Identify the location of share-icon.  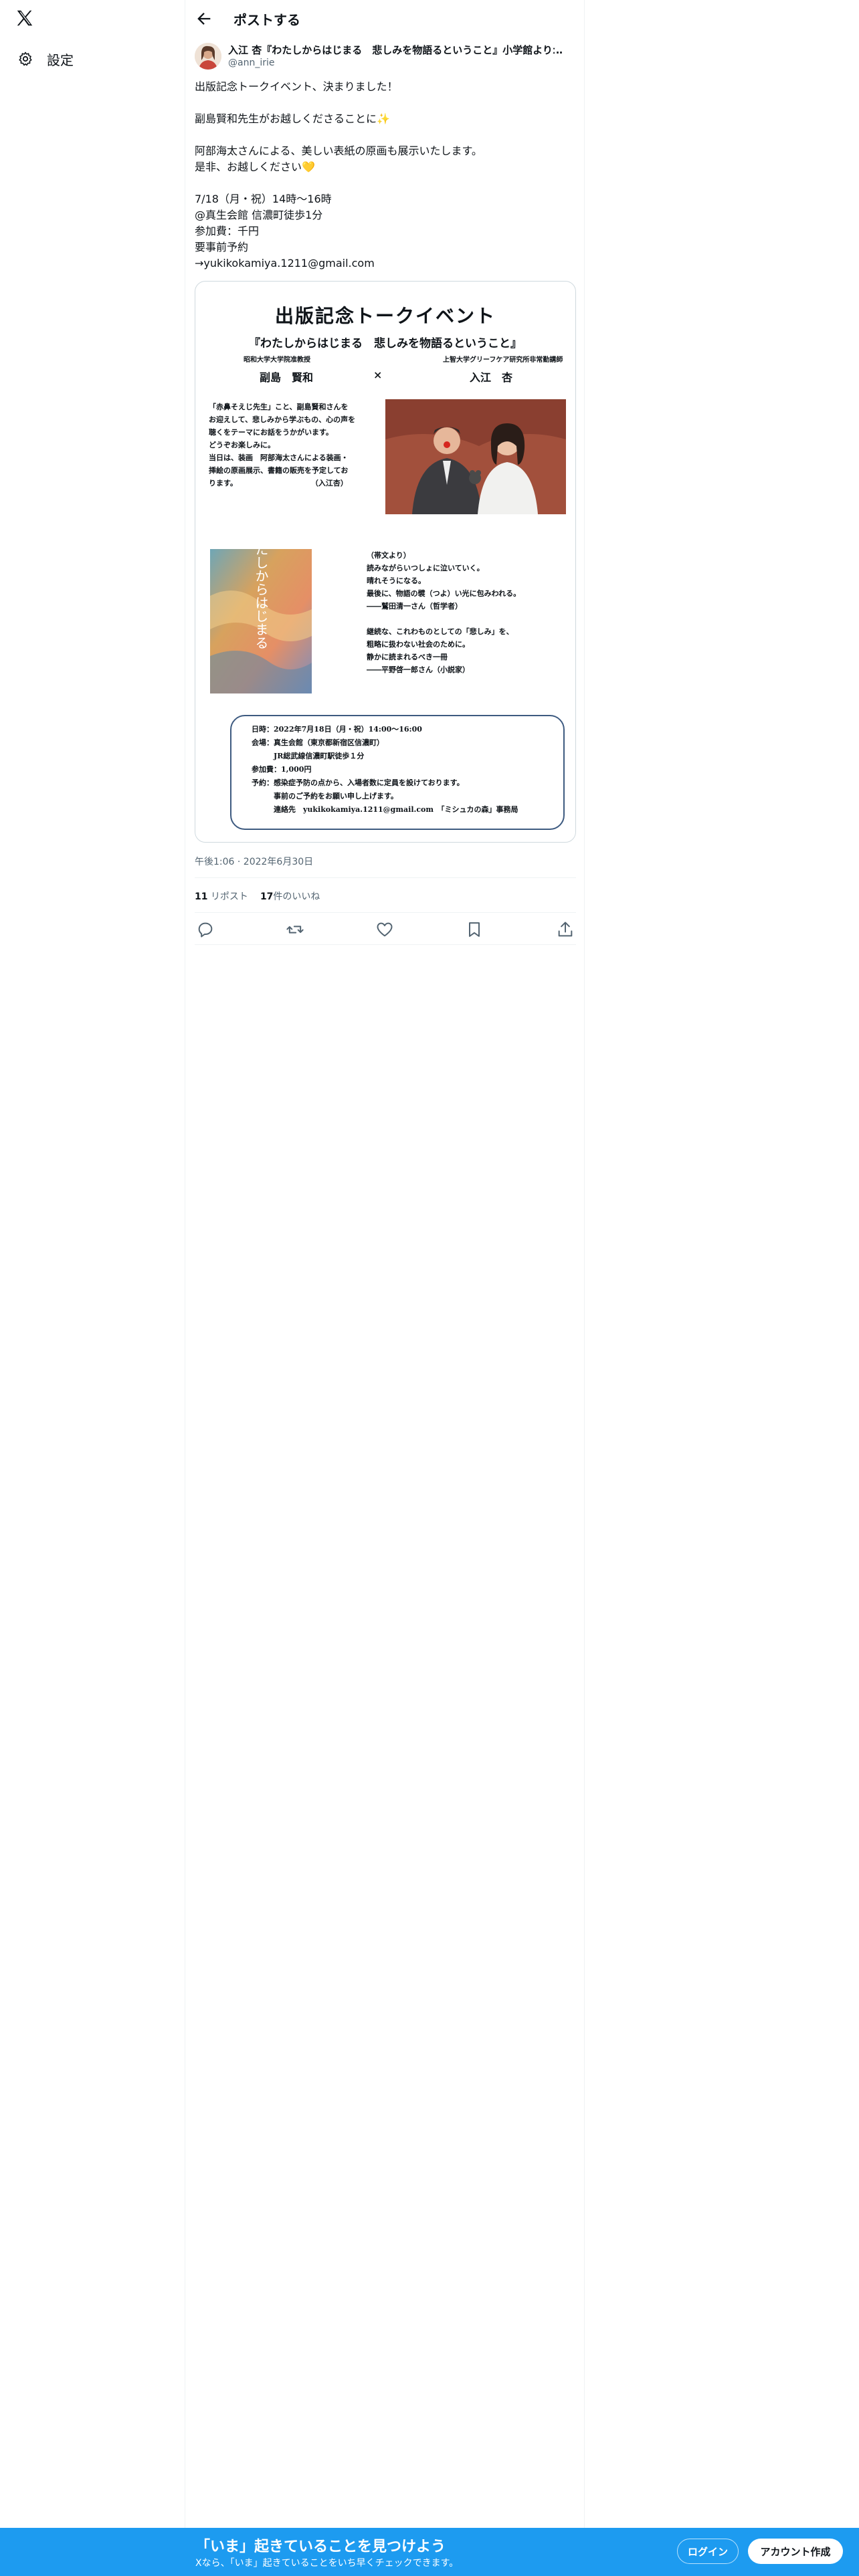
(565, 929).